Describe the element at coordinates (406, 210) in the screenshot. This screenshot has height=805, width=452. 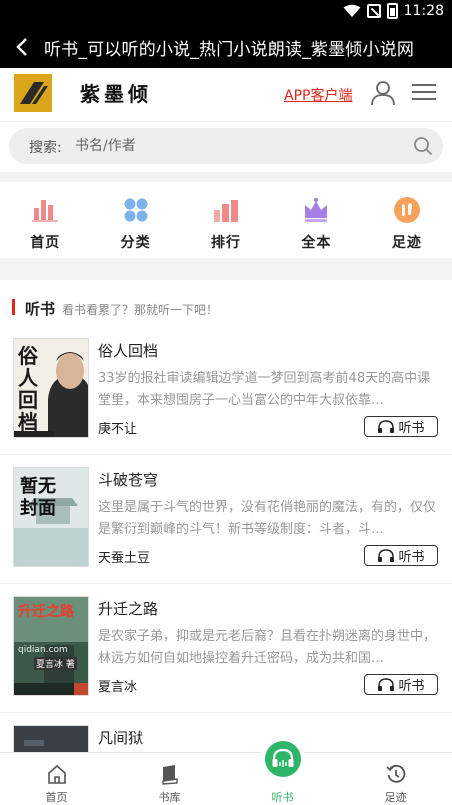
I see `footprint-icon` at that location.